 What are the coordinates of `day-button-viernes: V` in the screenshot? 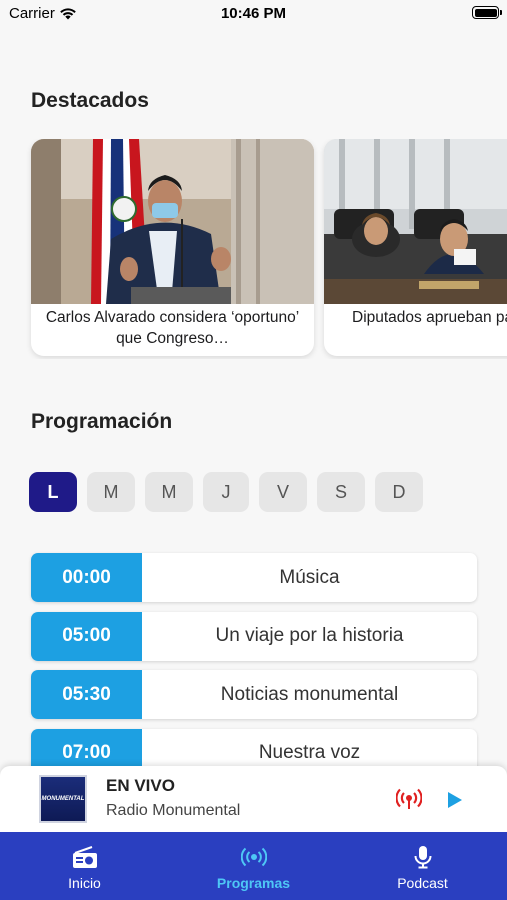 It's located at (283, 492).